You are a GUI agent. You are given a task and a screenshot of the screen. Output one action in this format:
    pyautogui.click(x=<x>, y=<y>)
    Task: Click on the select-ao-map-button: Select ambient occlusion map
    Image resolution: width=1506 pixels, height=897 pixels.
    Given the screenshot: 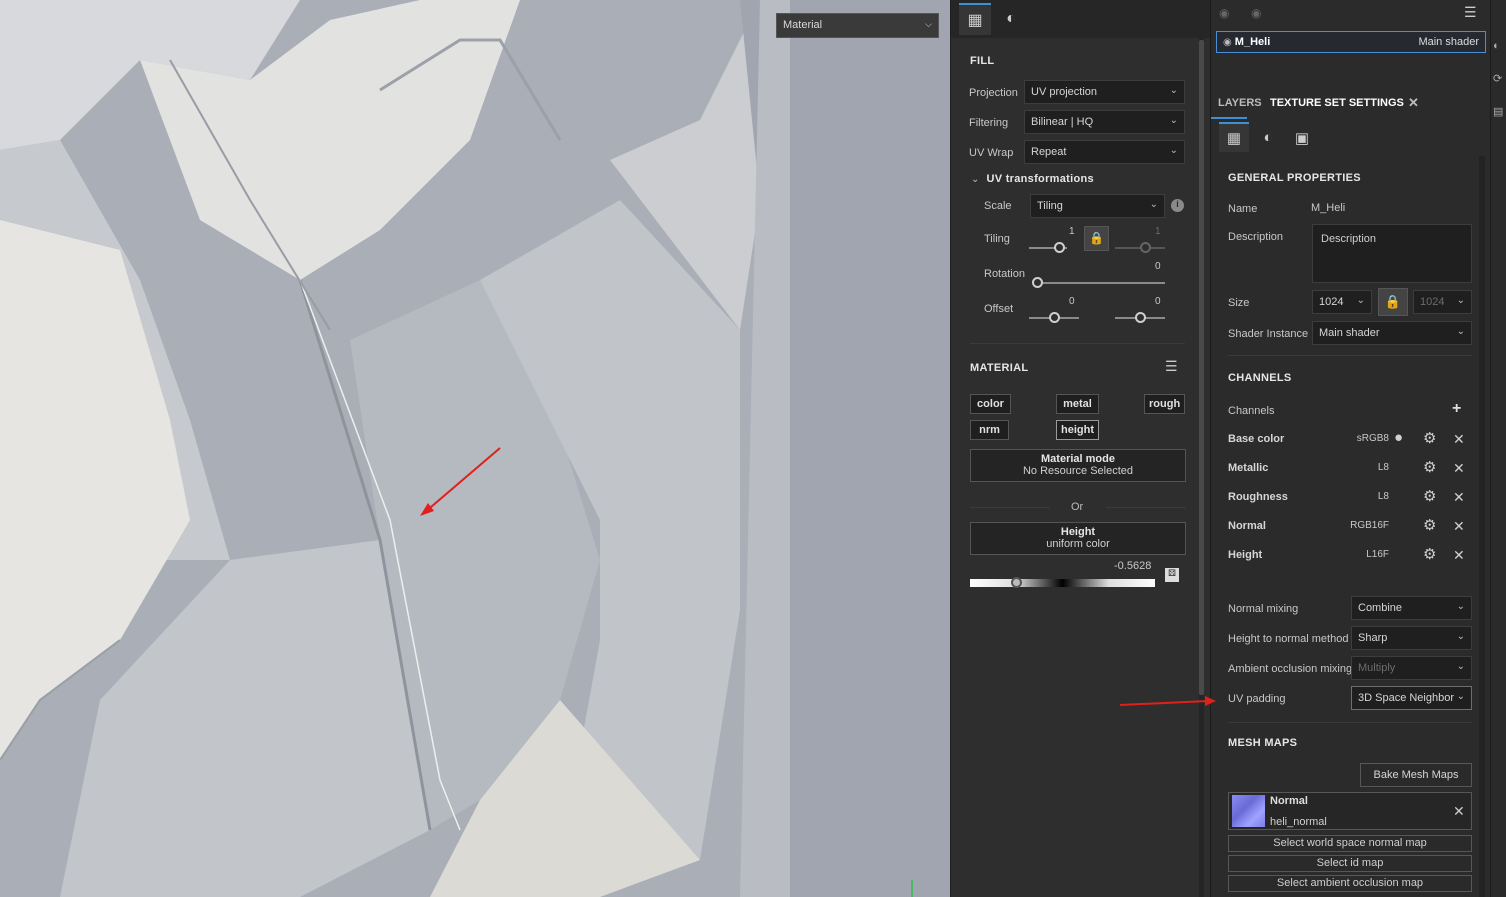 What is the action you would take?
    pyautogui.click(x=1350, y=883)
    